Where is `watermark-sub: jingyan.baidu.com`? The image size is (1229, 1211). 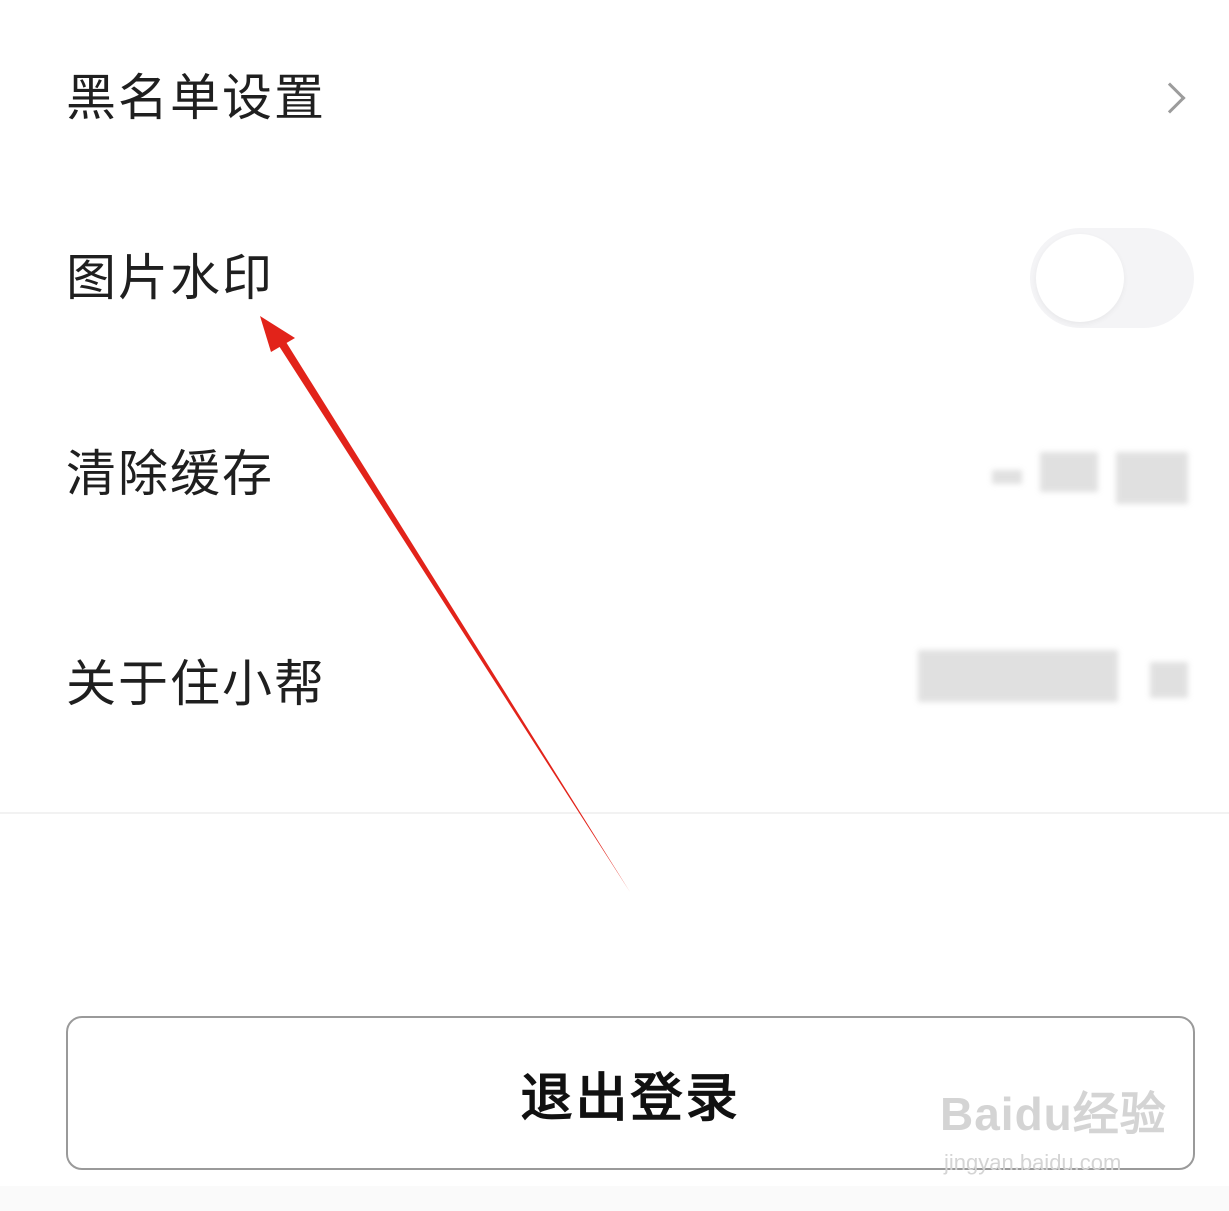
watermark-sub: jingyan.baidu.com is located at coordinates (1033, 1162).